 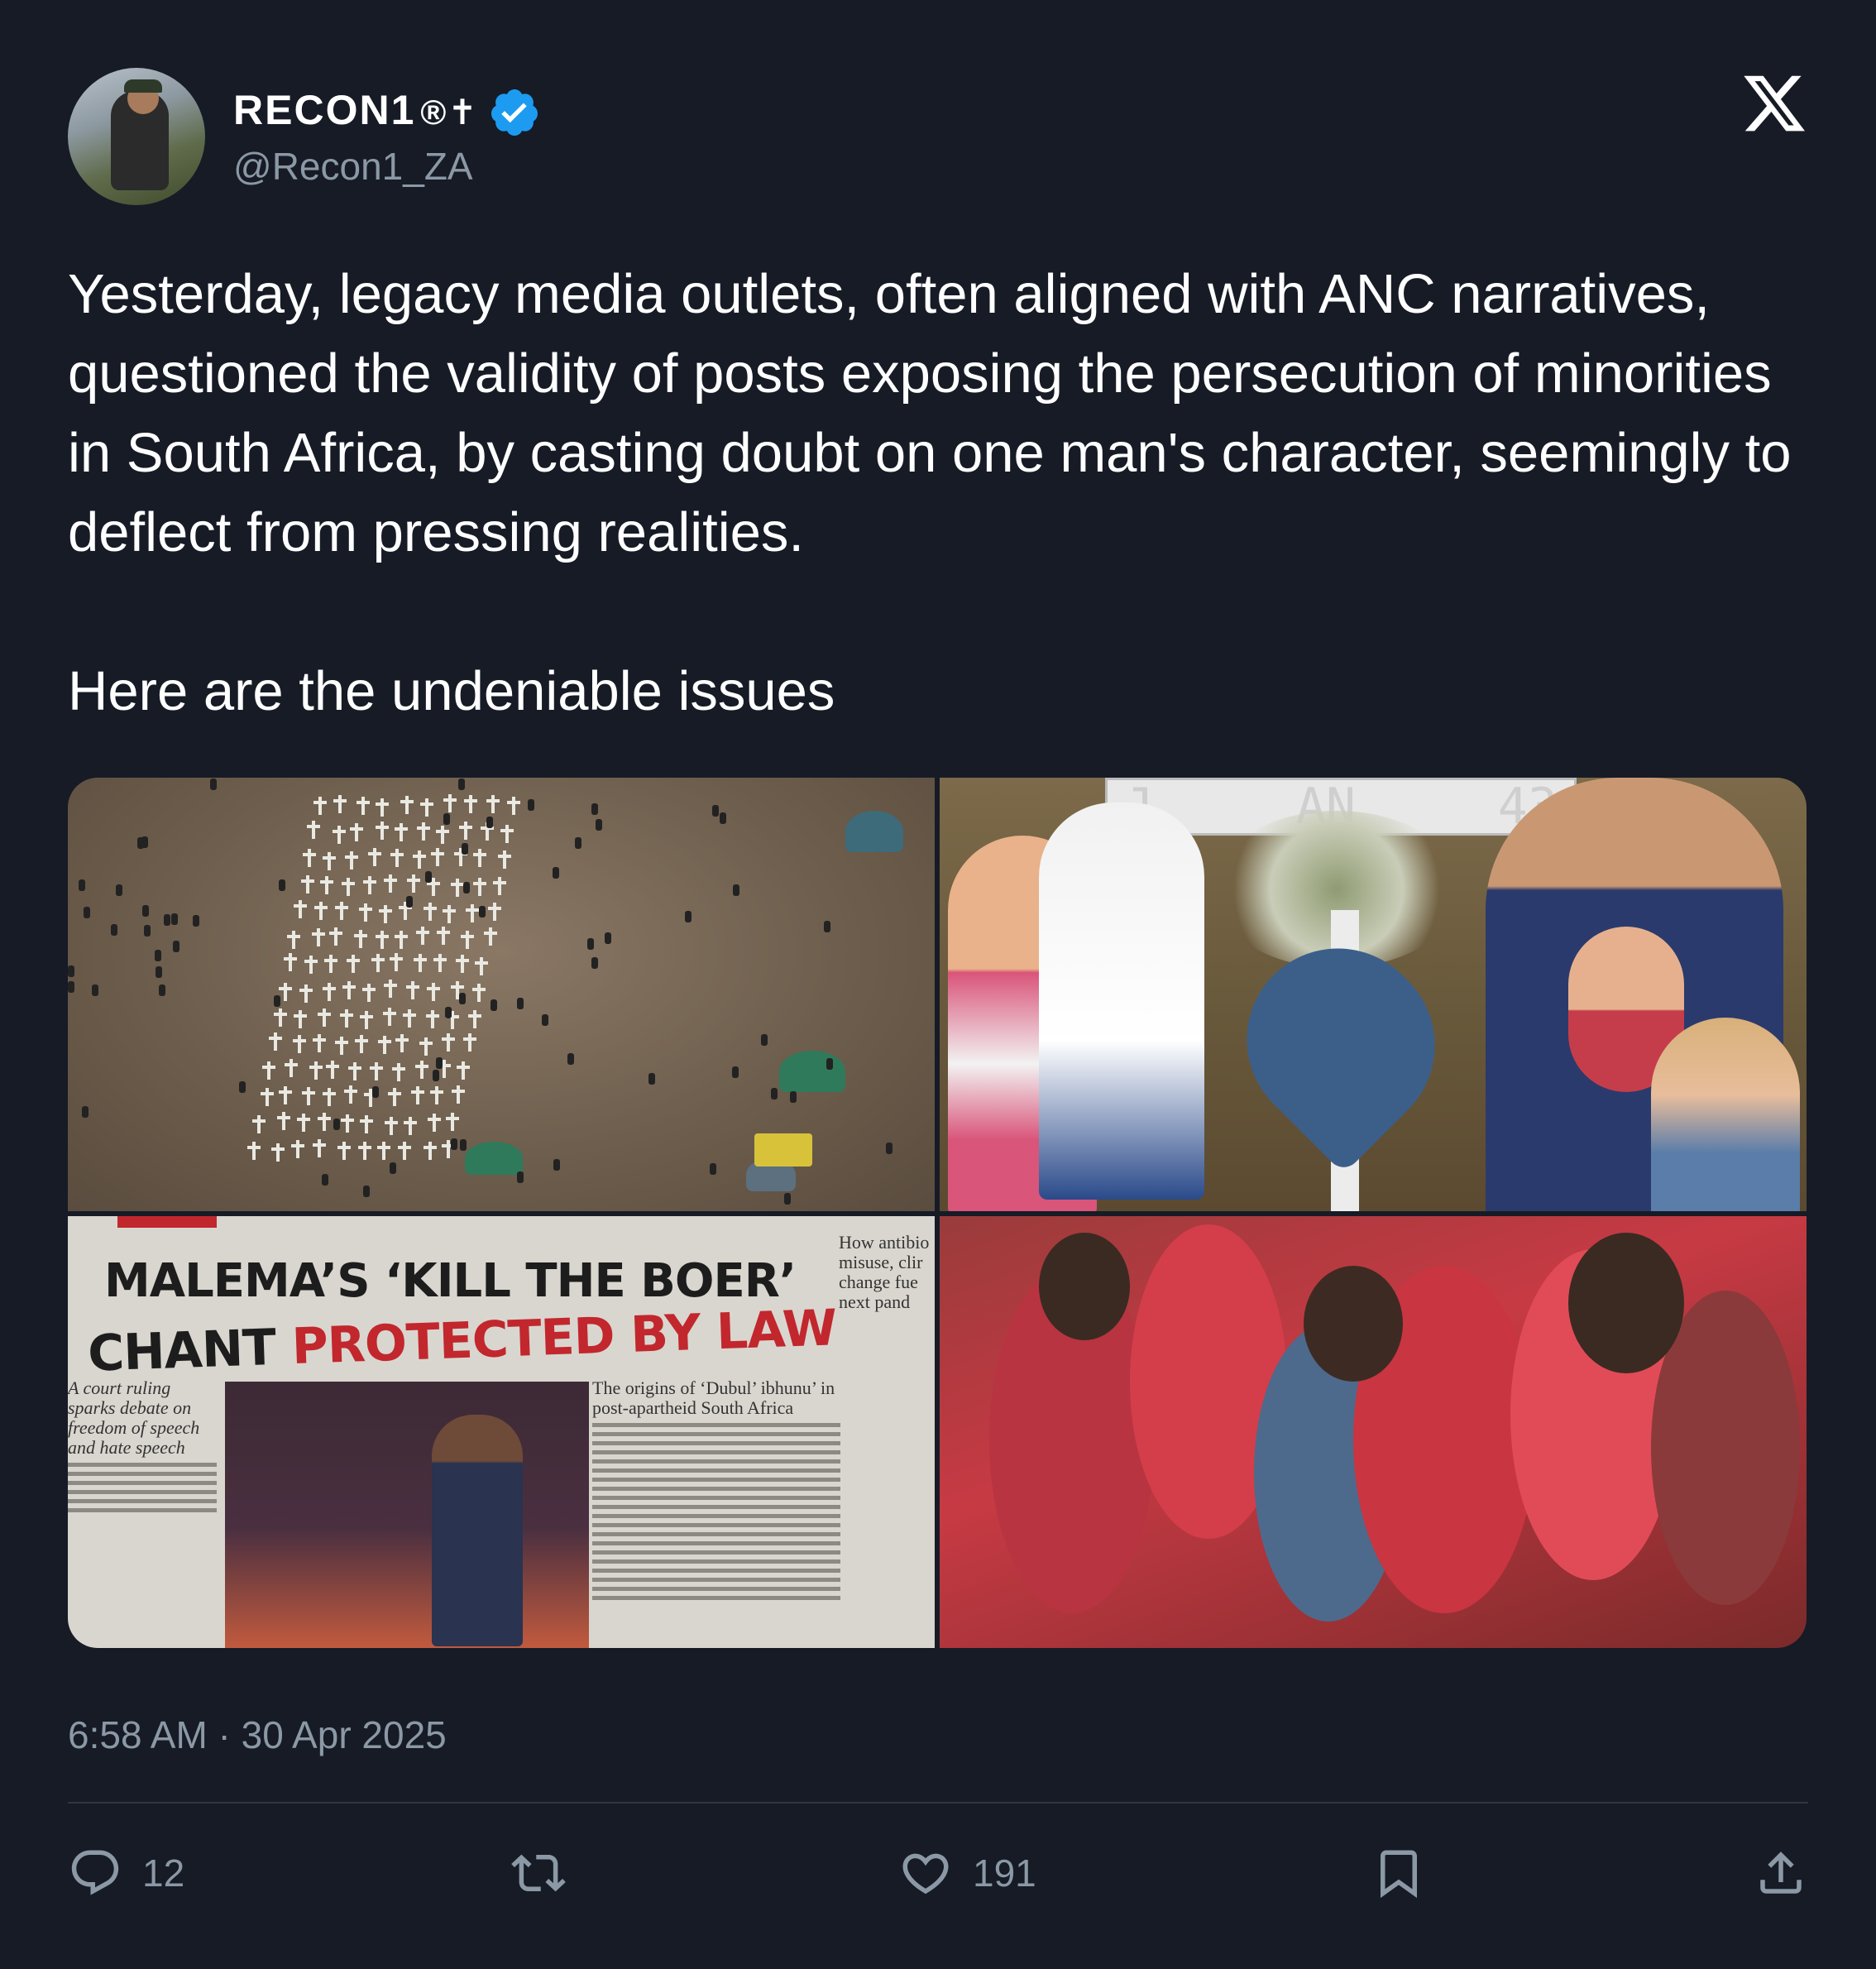 What do you see at coordinates (136, 136) in the screenshot?
I see `avatar` at bounding box center [136, 136].